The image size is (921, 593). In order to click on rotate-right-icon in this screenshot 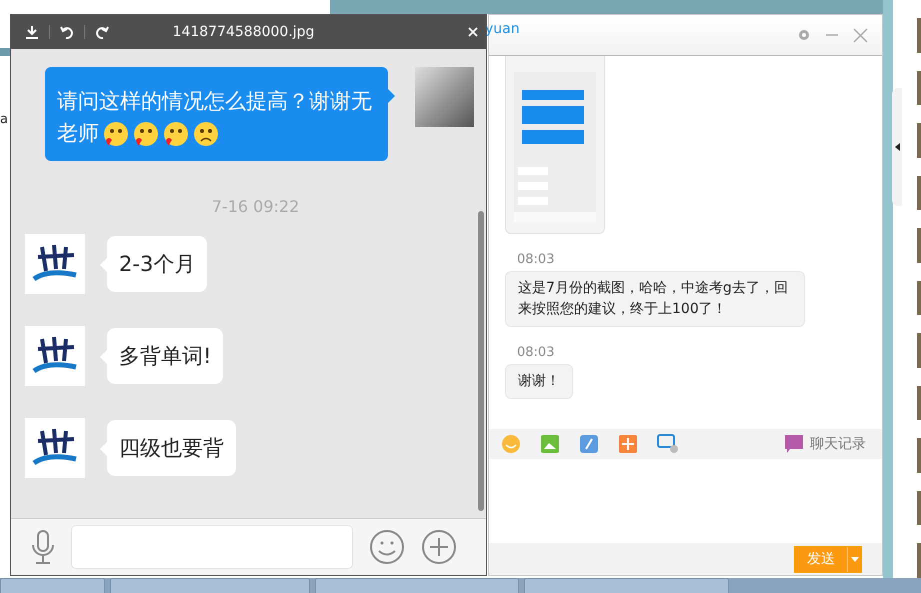, I will do `click(102, 32)`.